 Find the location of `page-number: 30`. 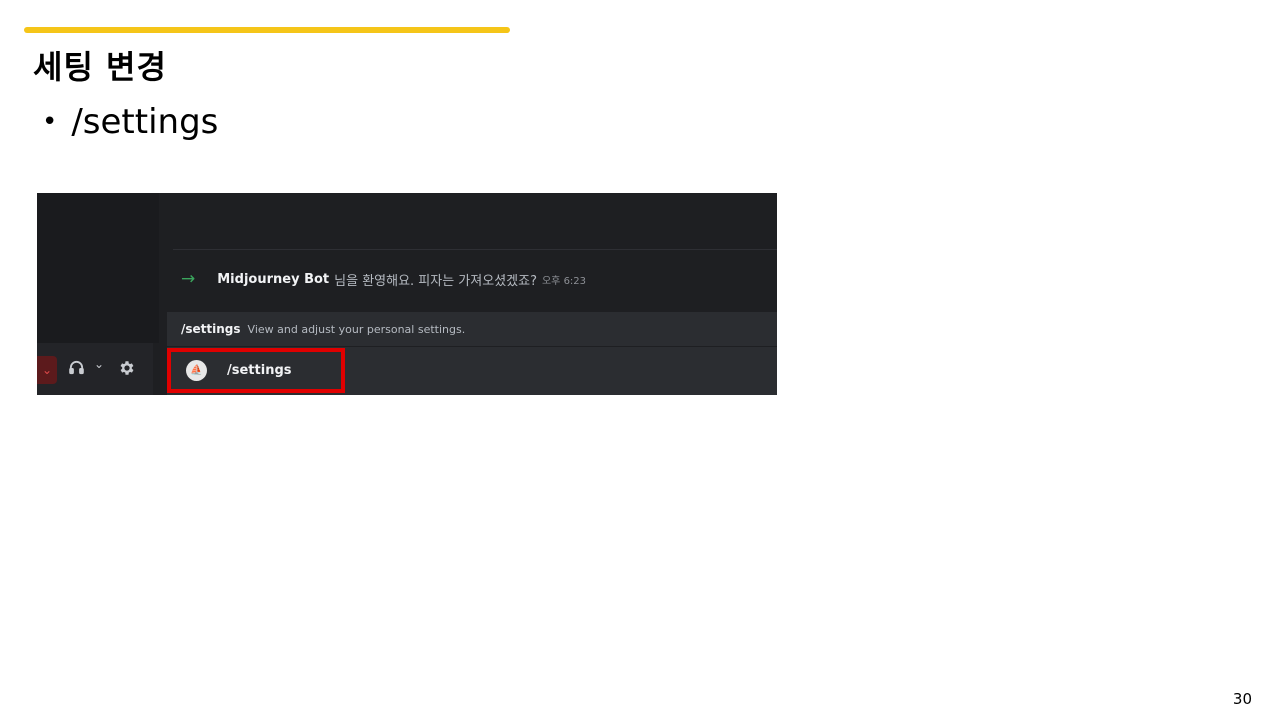

page-number: 30 is located at coordinates (1242, 699).